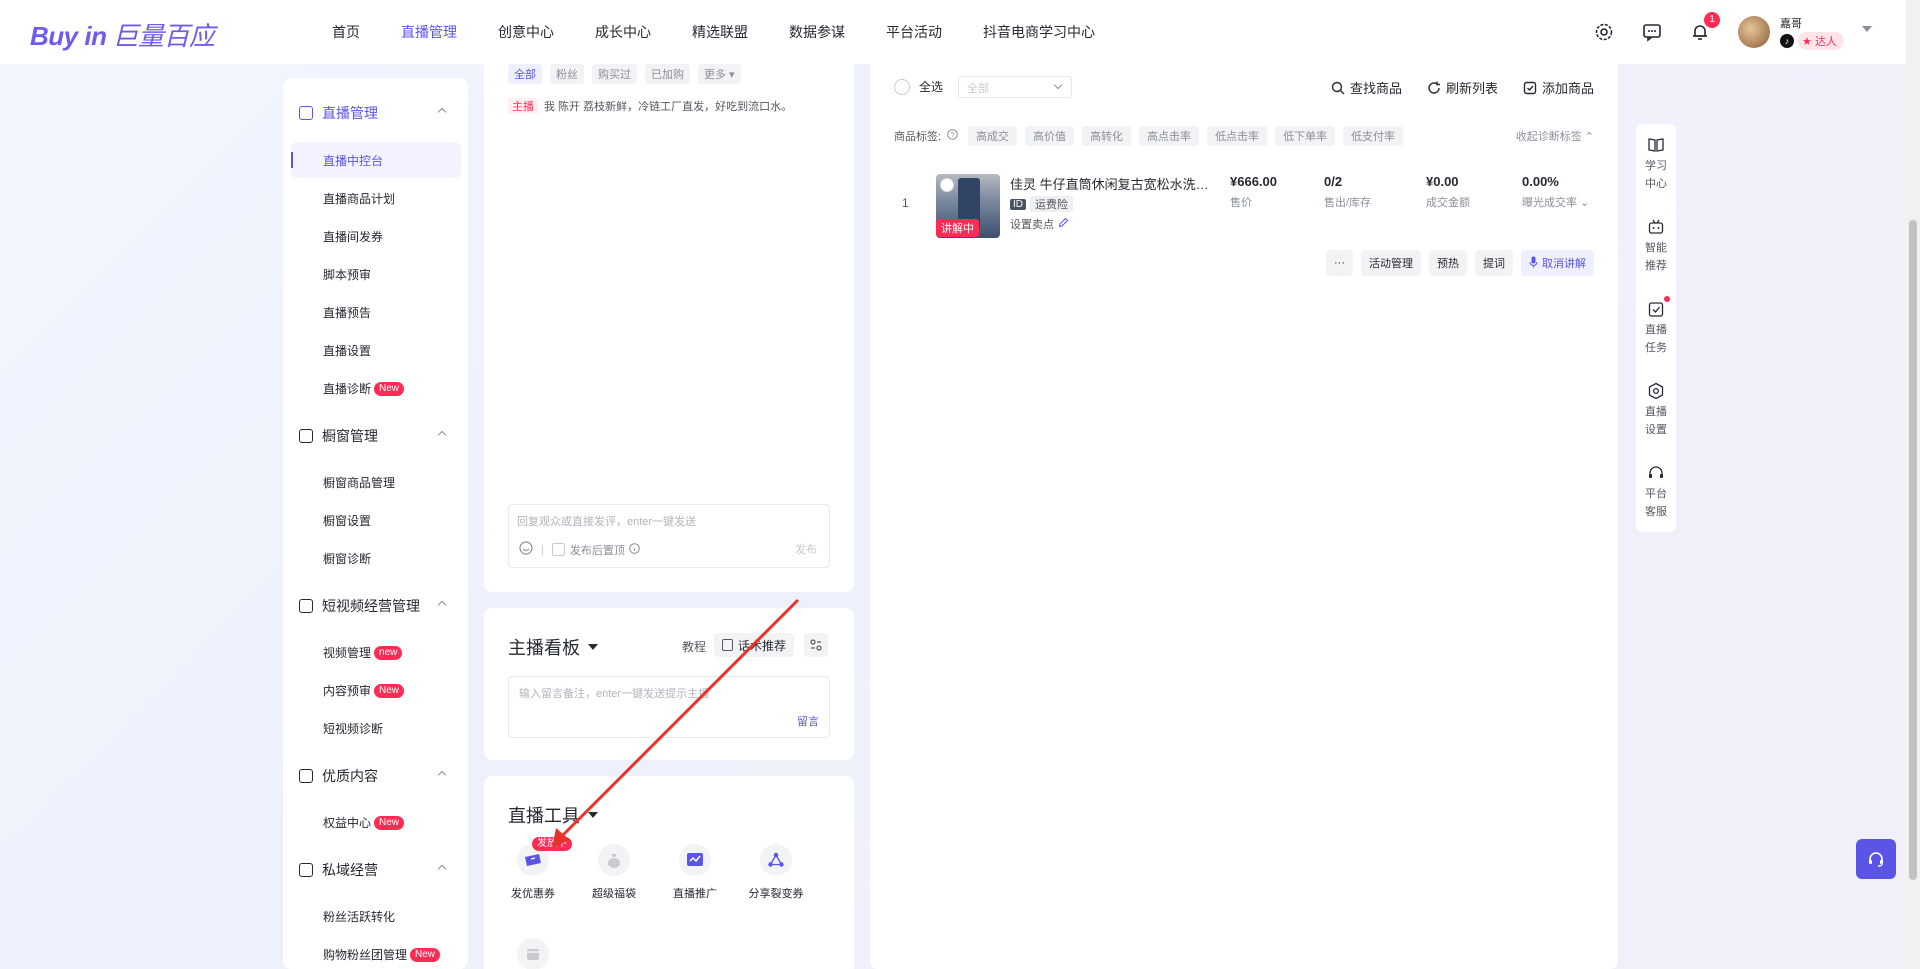  Describe the element at coordinates (379, 436) in the screenshot. I see `sidebar-group-showcase: 橱窗管理` at that location.